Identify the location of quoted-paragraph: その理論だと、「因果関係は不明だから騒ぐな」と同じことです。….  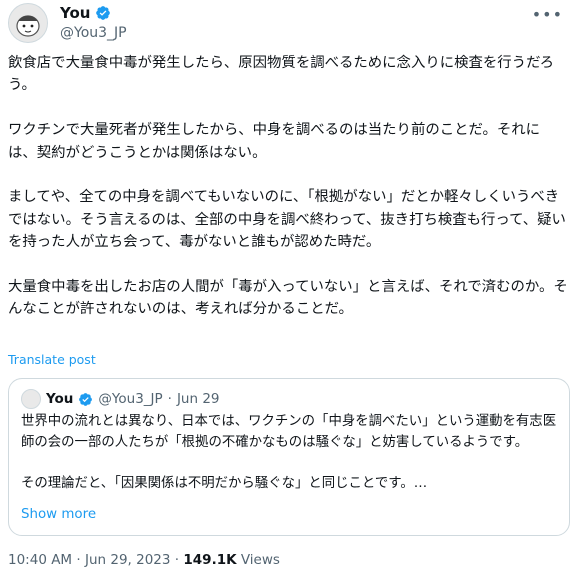
(224, 483).